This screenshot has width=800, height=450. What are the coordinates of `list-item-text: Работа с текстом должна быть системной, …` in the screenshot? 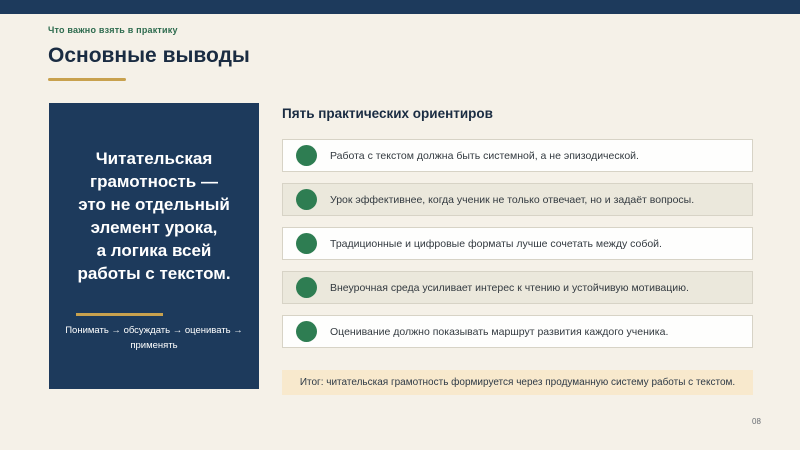 It's located at (484, 155).